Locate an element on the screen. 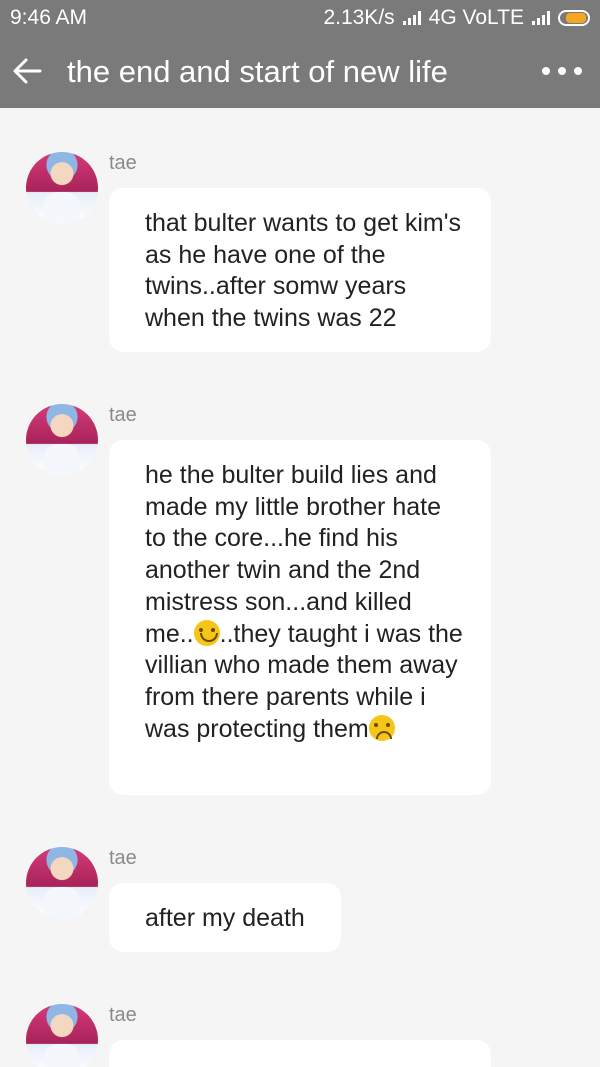  message-text: after my death is located at coordinates (225, 918).